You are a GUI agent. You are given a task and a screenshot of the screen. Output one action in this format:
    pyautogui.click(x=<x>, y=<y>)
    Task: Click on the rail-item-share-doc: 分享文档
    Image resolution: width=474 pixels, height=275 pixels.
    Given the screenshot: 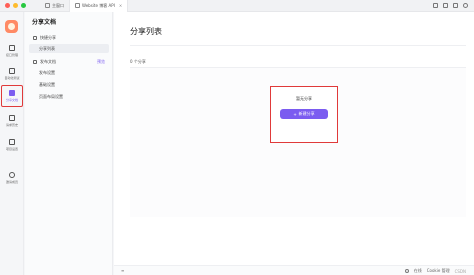 What is the action you would take?
    pyautogui.click(x=12, y=96)
    